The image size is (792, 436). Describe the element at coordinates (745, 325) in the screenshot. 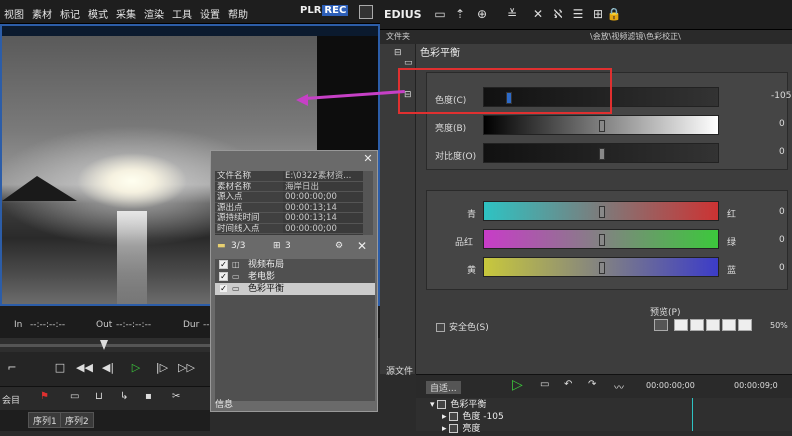

I see `preview-split-bottom-icon` at that location.